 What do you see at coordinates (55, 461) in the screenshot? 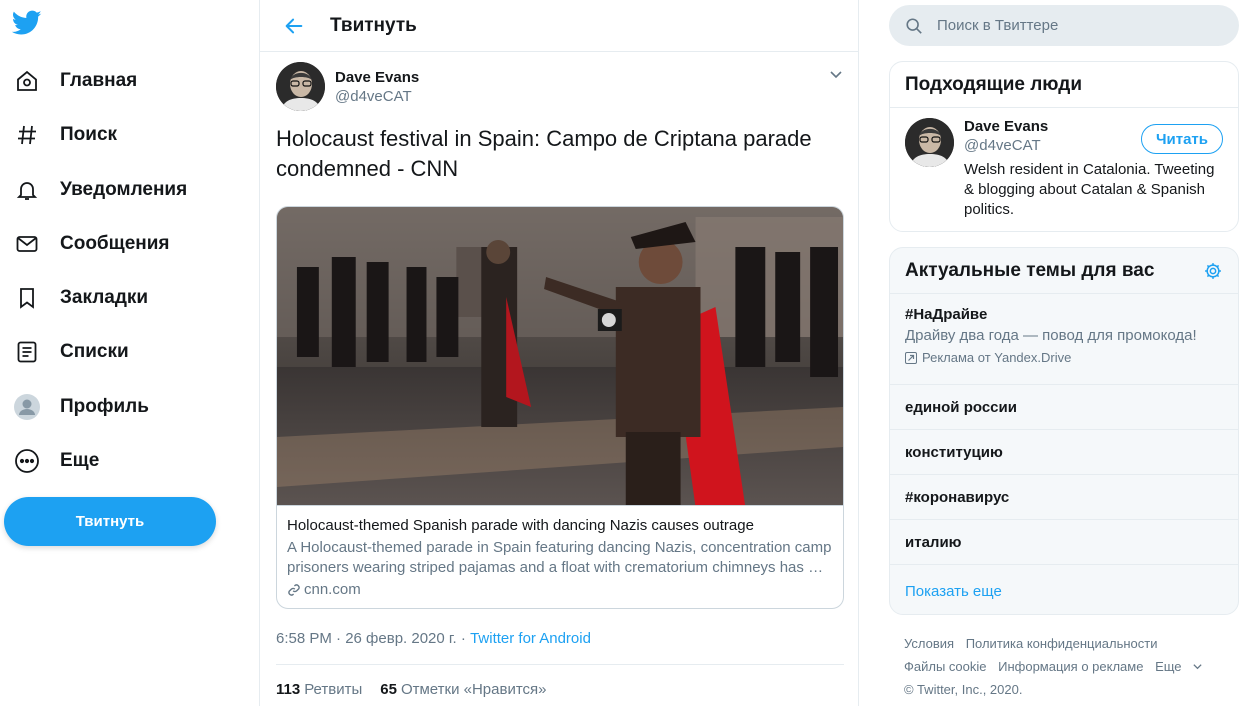
I see `nav-item-more: Еще` at bounding box center [55, 461].